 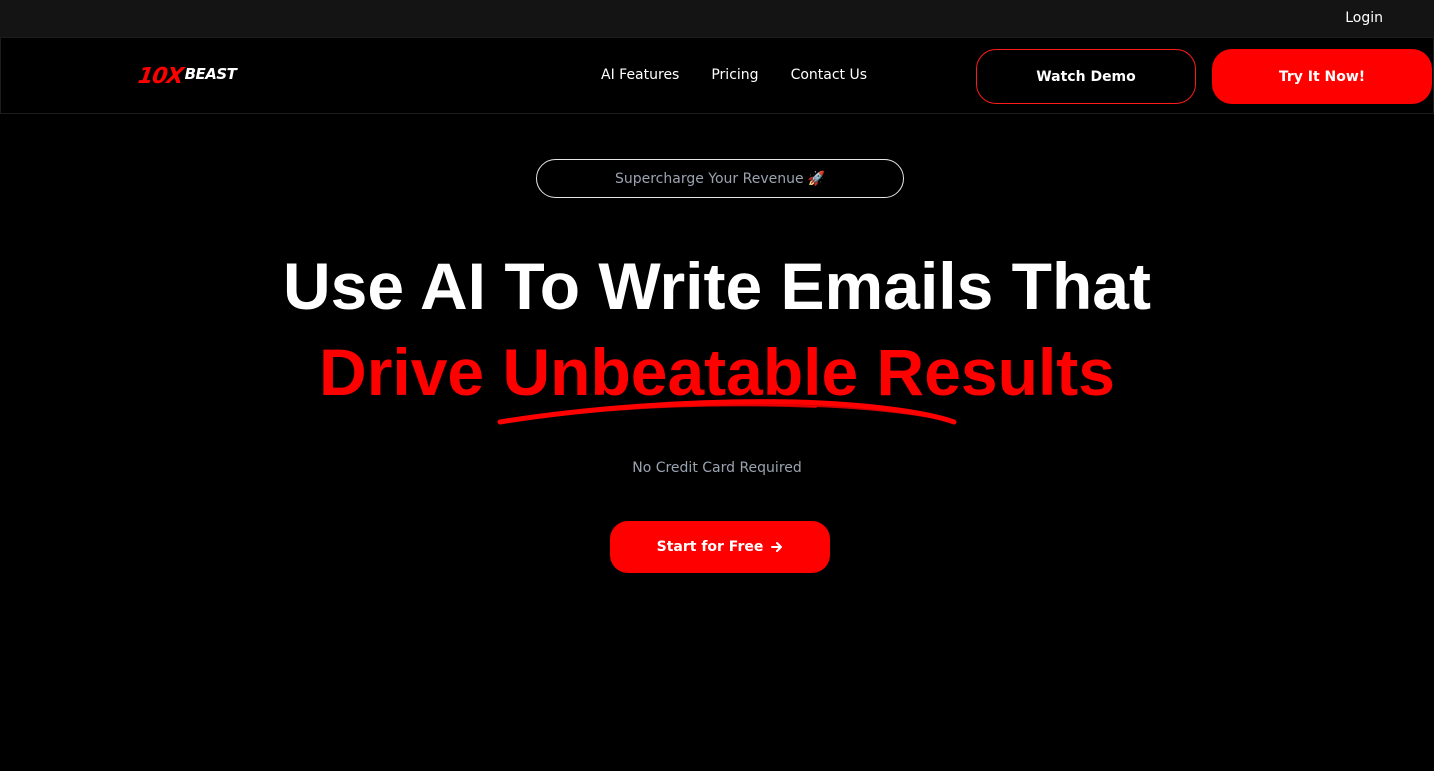 I want to click on watch-demo-label: Watch Demo, so click(x=1086, y=76).